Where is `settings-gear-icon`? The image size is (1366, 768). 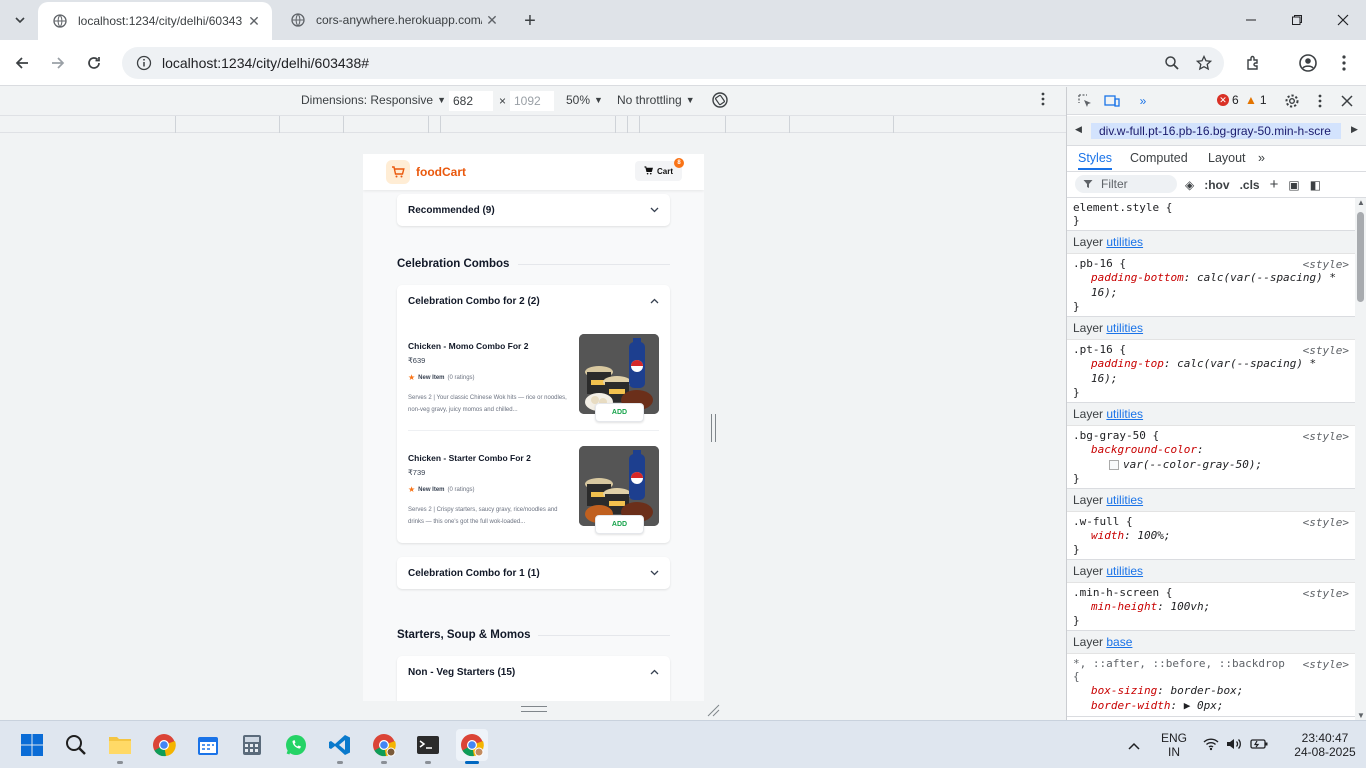
settings-gear-icon is located at coordinates (1292, 101).